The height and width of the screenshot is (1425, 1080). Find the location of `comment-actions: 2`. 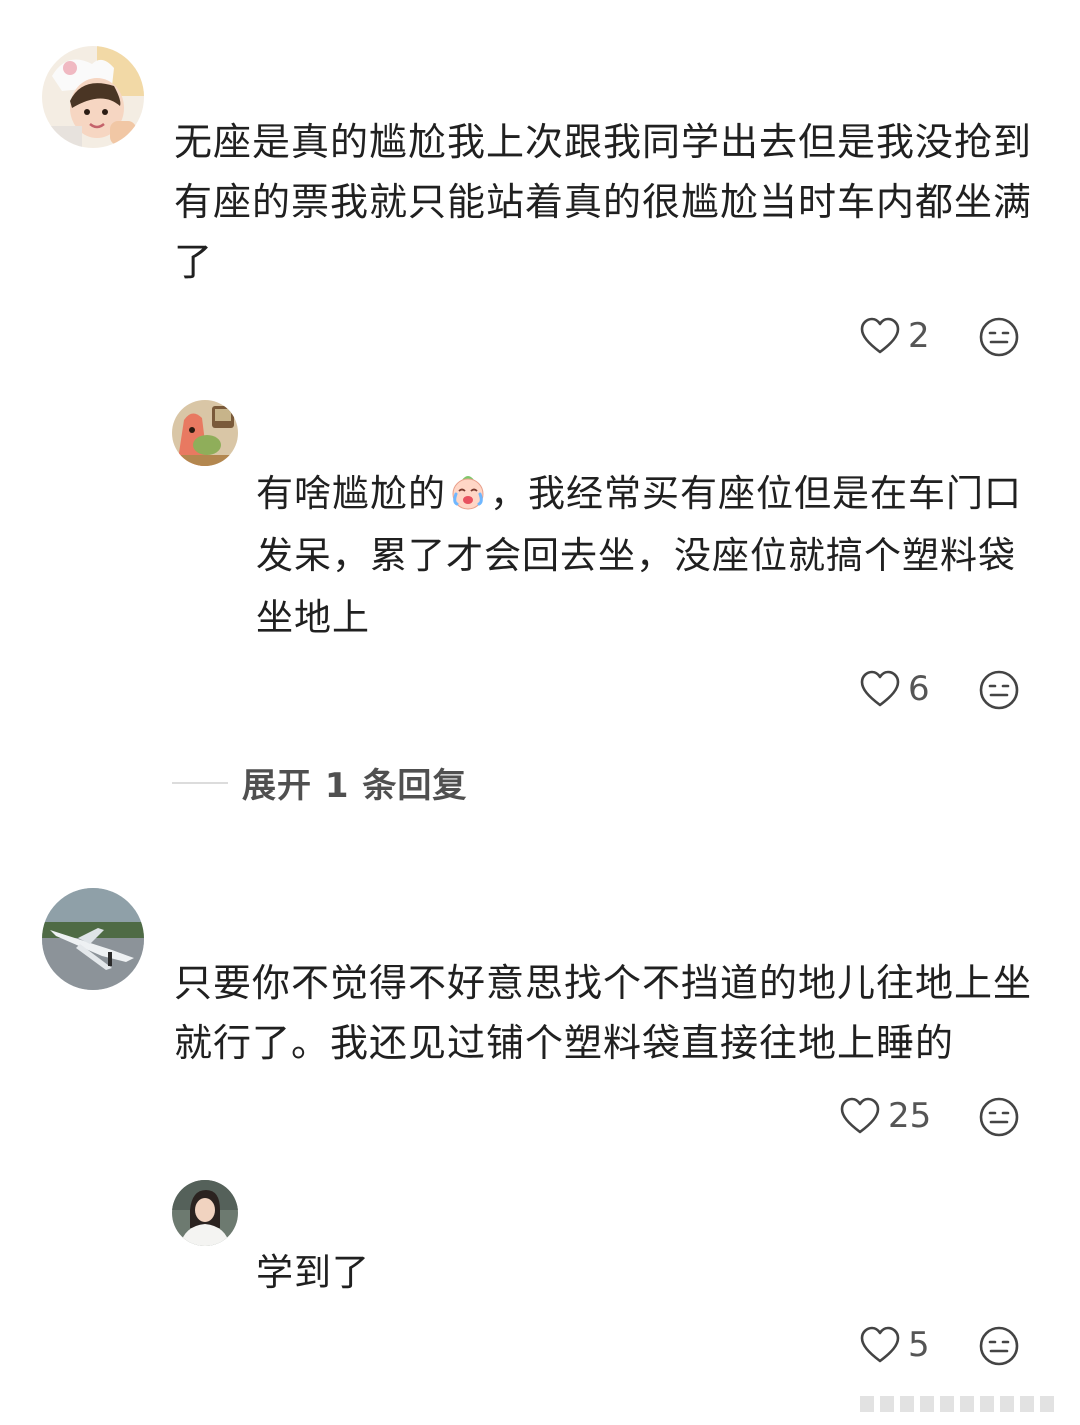

comment-actions: 2 is located at coordinates (895, 336).